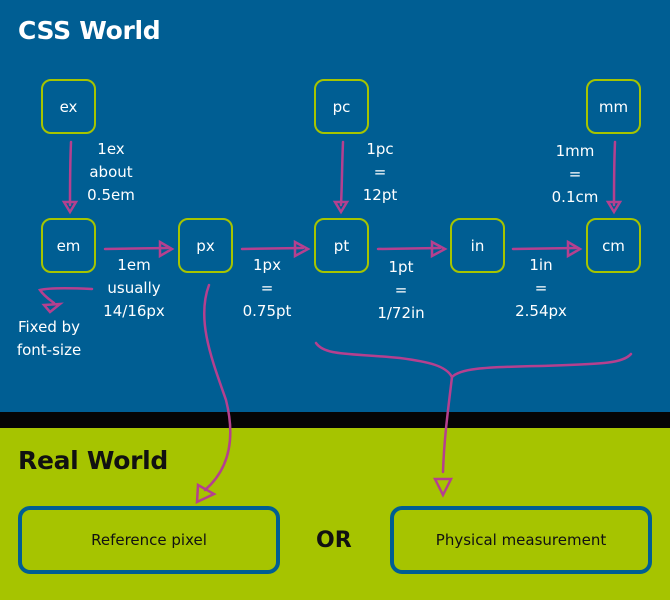  I want to click on conversion-px-pt: 1px = 0.75pt, so click(267, 288).